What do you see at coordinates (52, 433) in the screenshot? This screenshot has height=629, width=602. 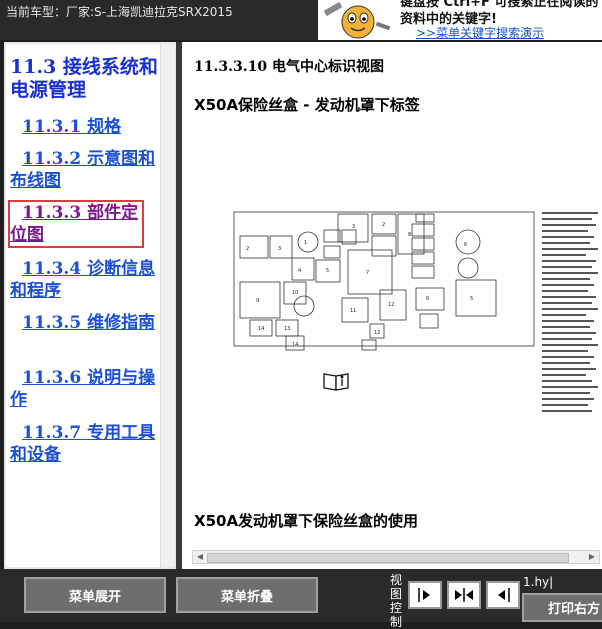 I see `nav-item-number: 11.3.7` at bounding box center [52, 433].